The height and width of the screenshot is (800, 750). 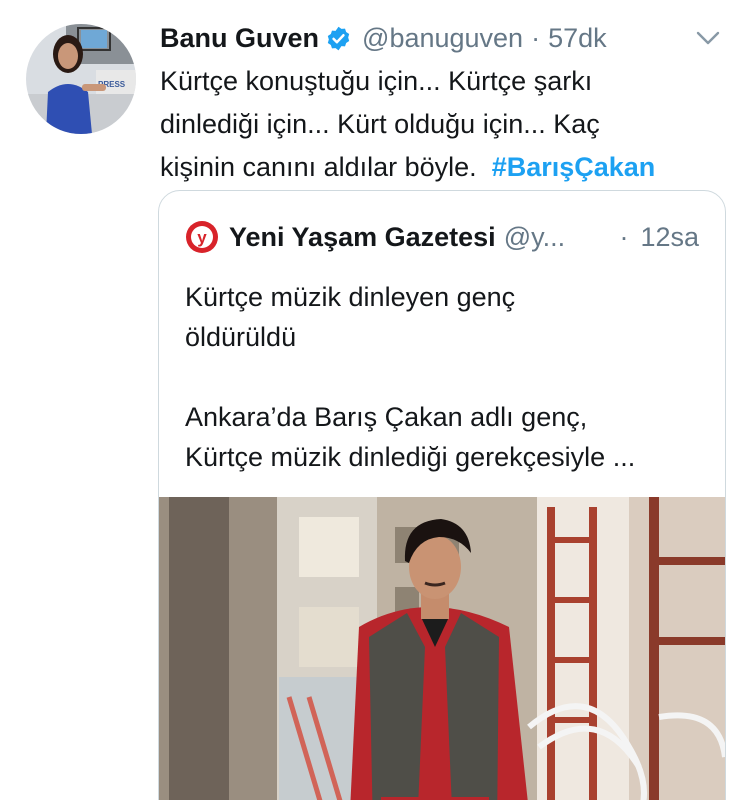 What do you see at coordinates (669, 237) in the screenshot?
I see `quoted-timestamp: 12sa` at bounding box center [669, 237].